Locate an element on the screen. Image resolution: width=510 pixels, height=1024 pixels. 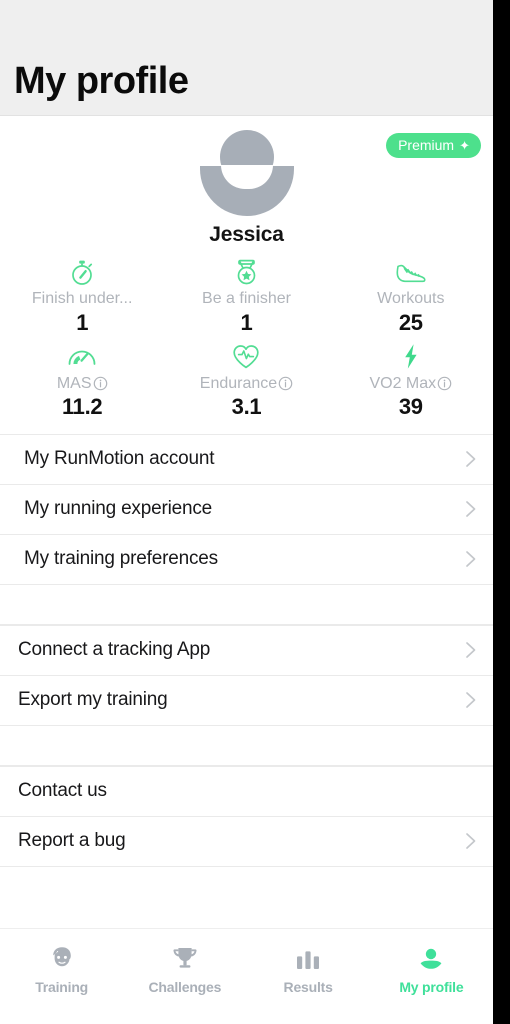
stat-value: 11.2 is located at coordinates (82, 407).